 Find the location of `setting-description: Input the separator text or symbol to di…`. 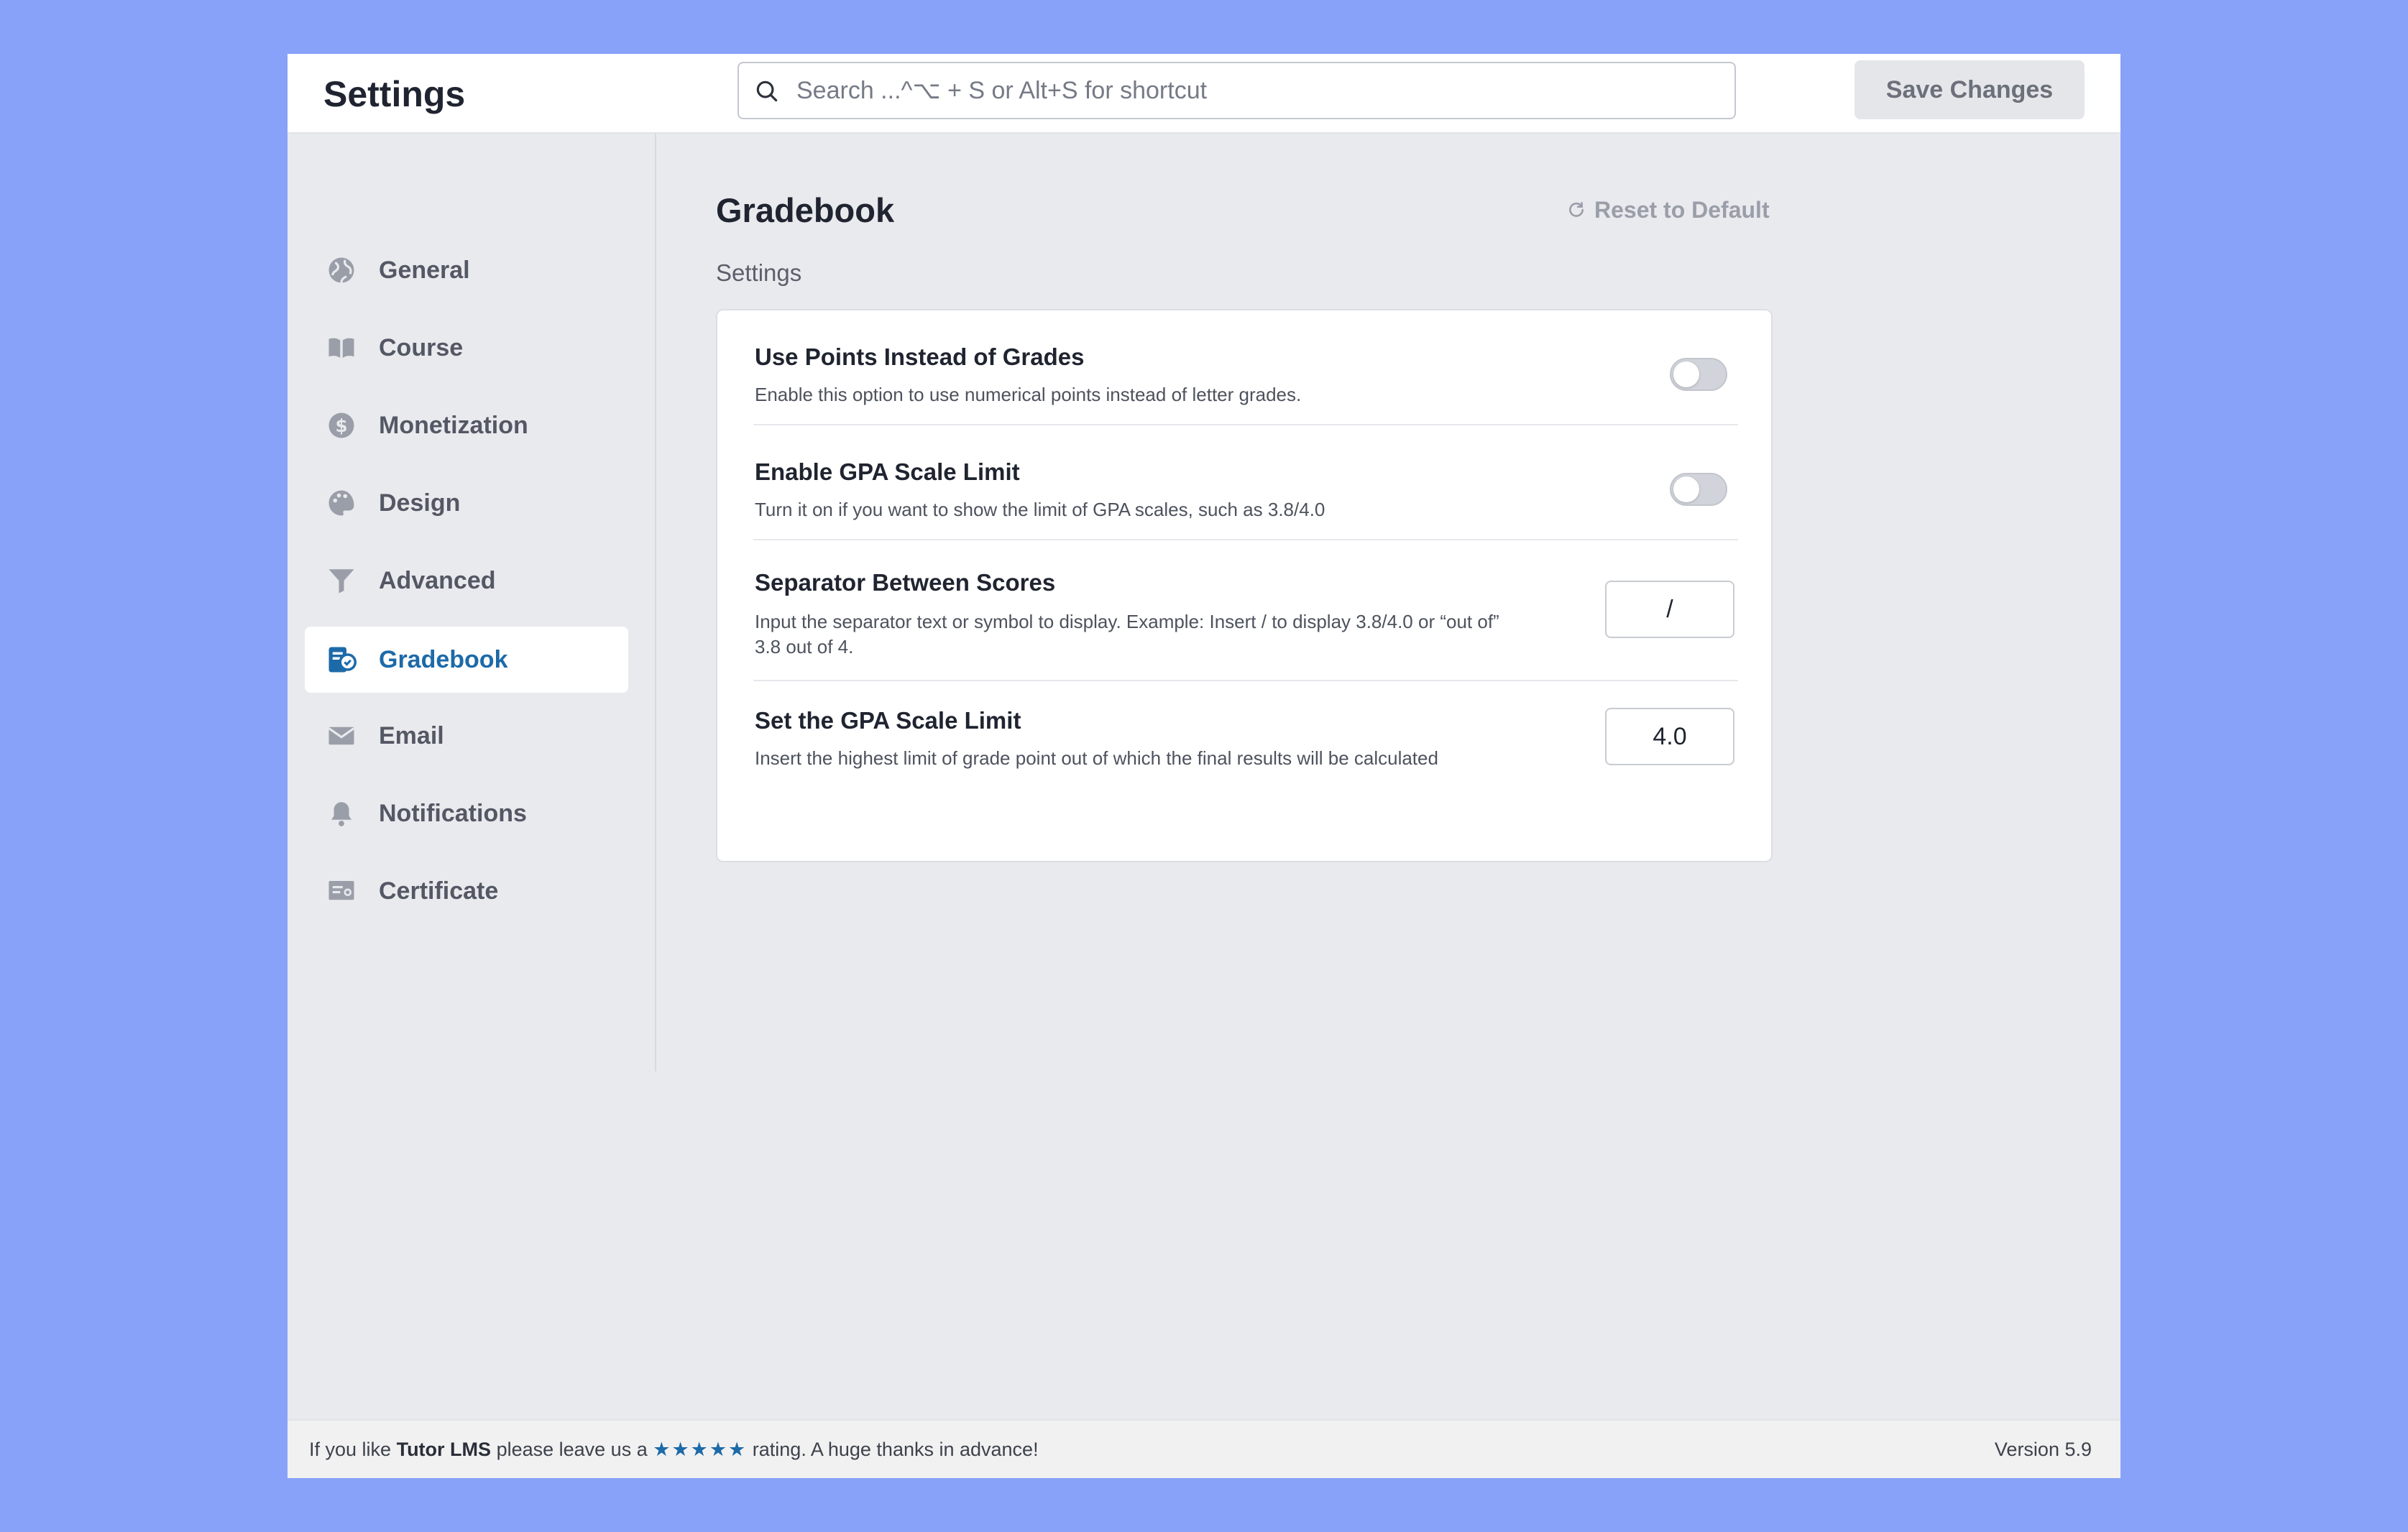

setting-description: Input the separator text or symbol to di… is located at coordinates (1127, 621).